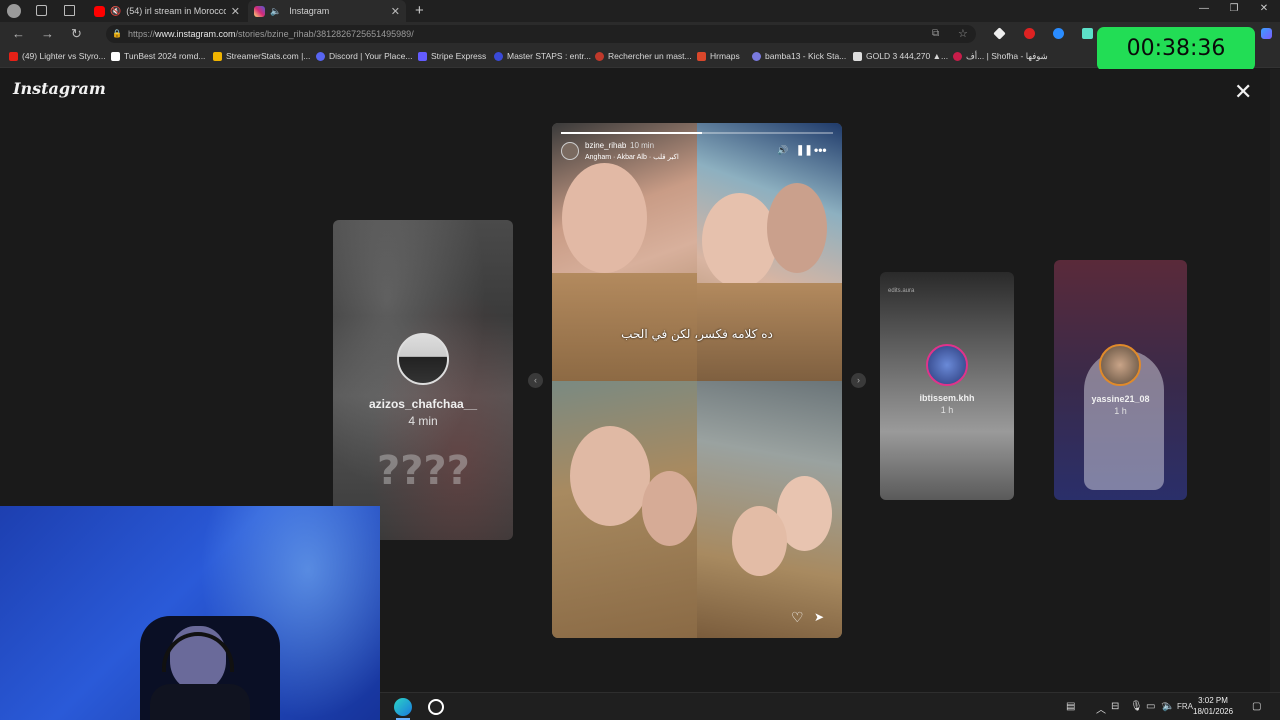 This screenshot has height=720, width=1280. What do you see at coordinates (797, 617) in the screenshot?
I see `like-heart-icon: ♡` at bounding box center [797, 617].